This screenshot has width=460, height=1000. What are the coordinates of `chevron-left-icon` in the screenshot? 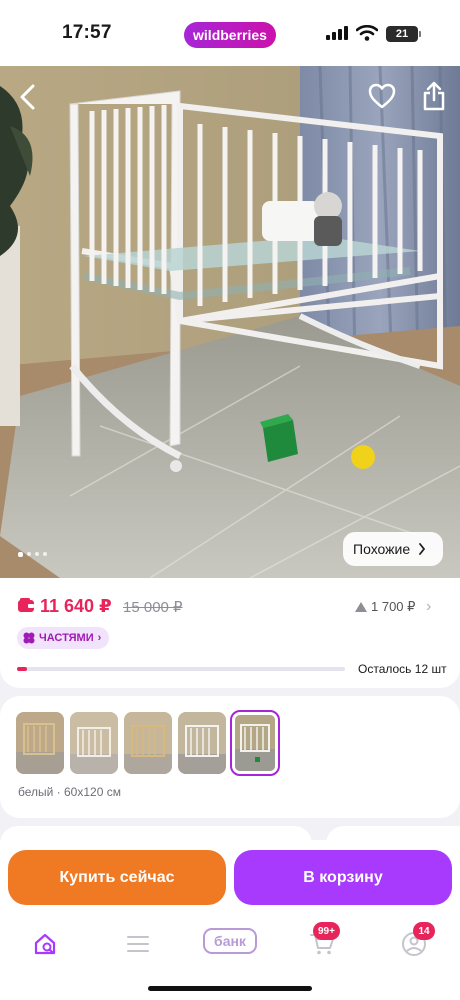 It's located at (27, 97).